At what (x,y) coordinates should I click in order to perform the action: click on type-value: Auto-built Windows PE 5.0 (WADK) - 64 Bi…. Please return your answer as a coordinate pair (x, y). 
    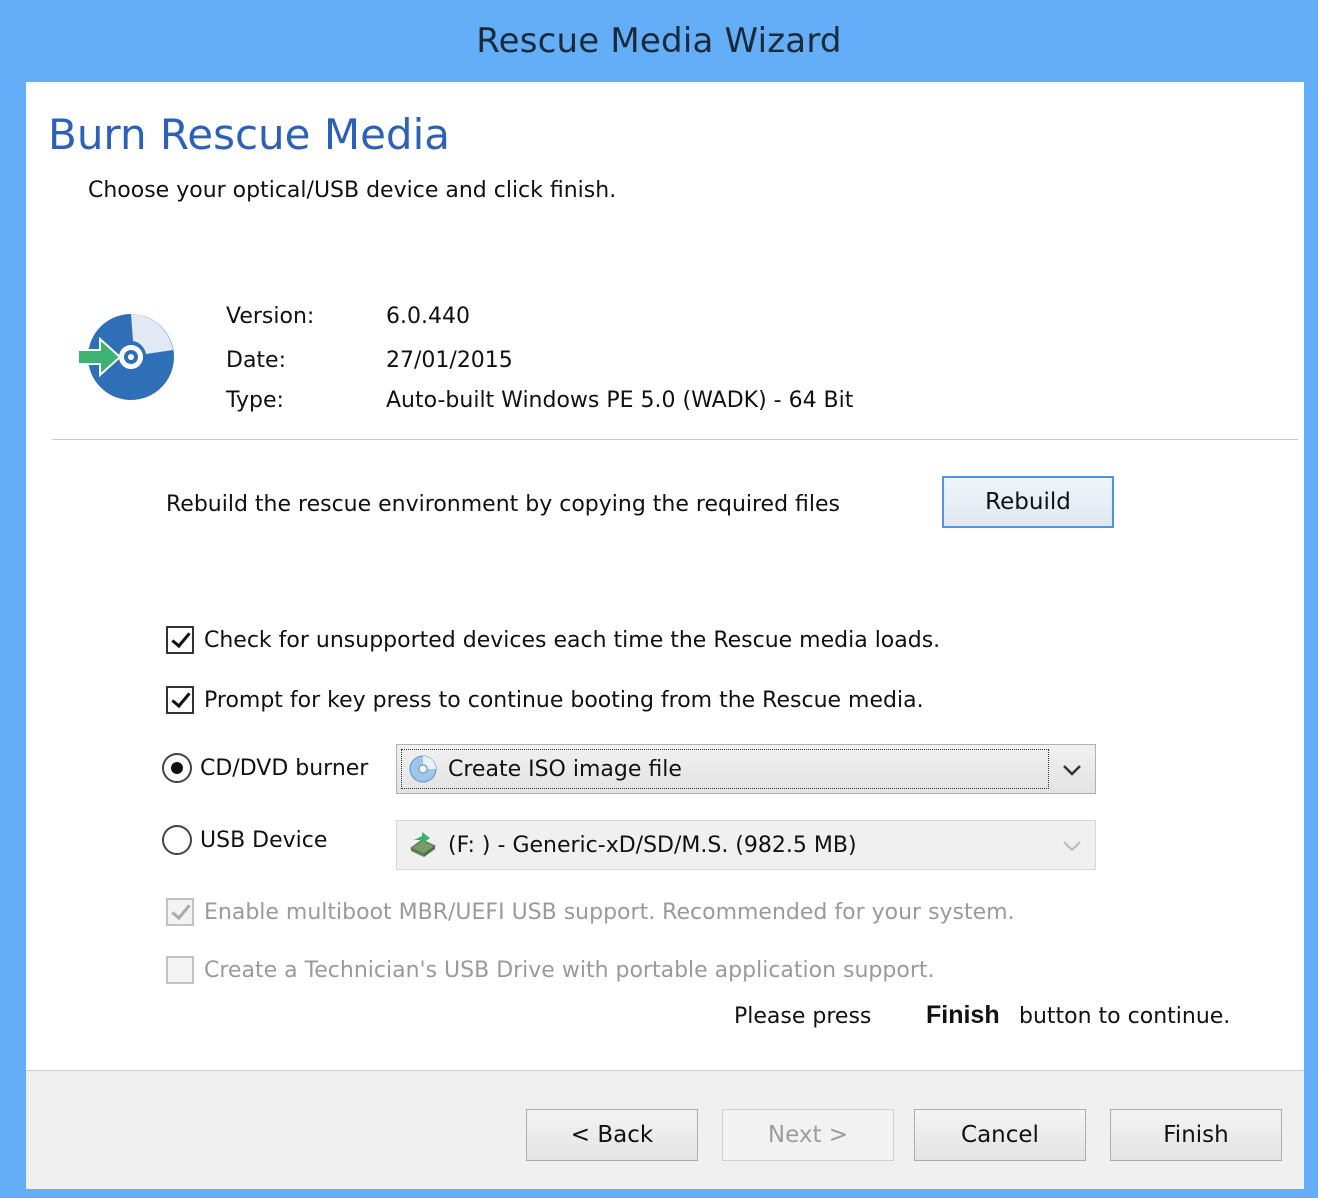
    Looking at the image, I should click on (620, 400).